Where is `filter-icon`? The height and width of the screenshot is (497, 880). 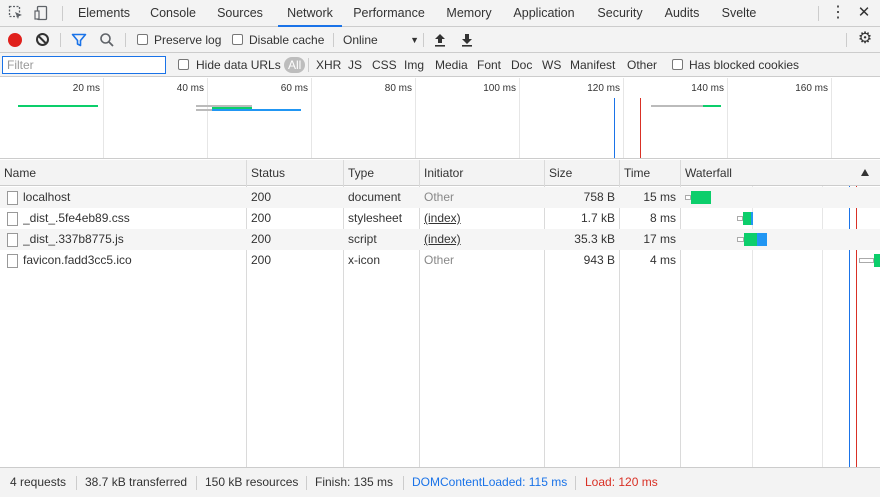 filter-icon is located at coordinates (79, 41).